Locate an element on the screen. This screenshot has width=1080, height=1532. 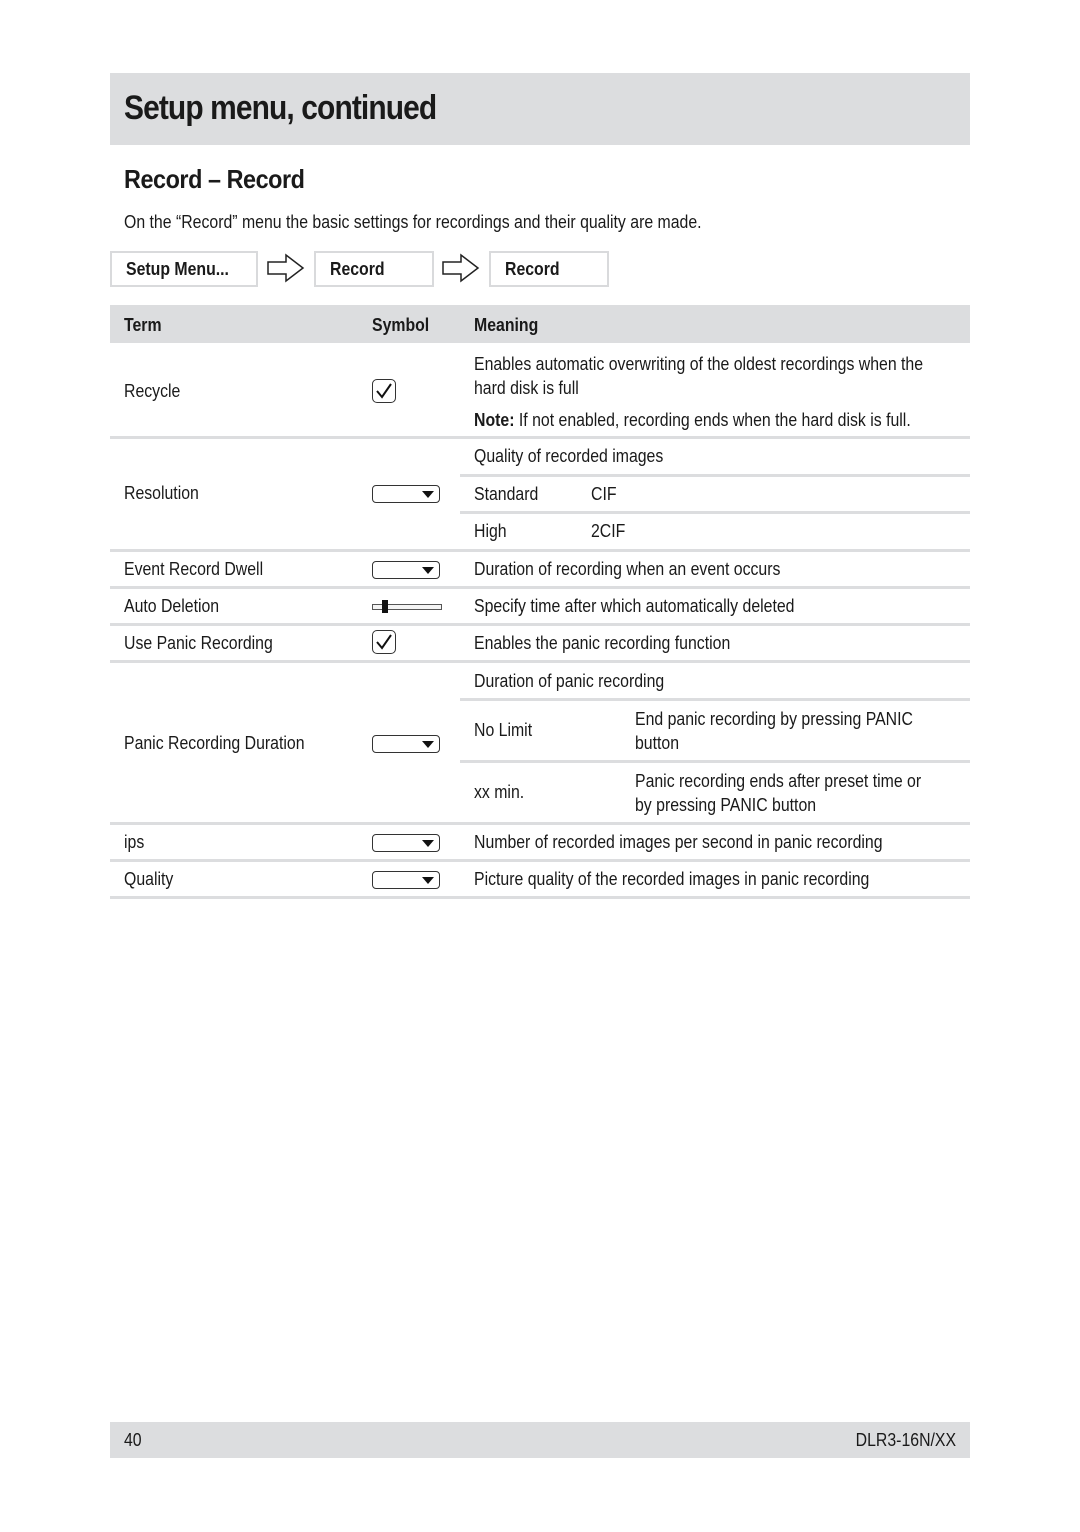
section-title: Record – Record is located at coordinates (214, 179).